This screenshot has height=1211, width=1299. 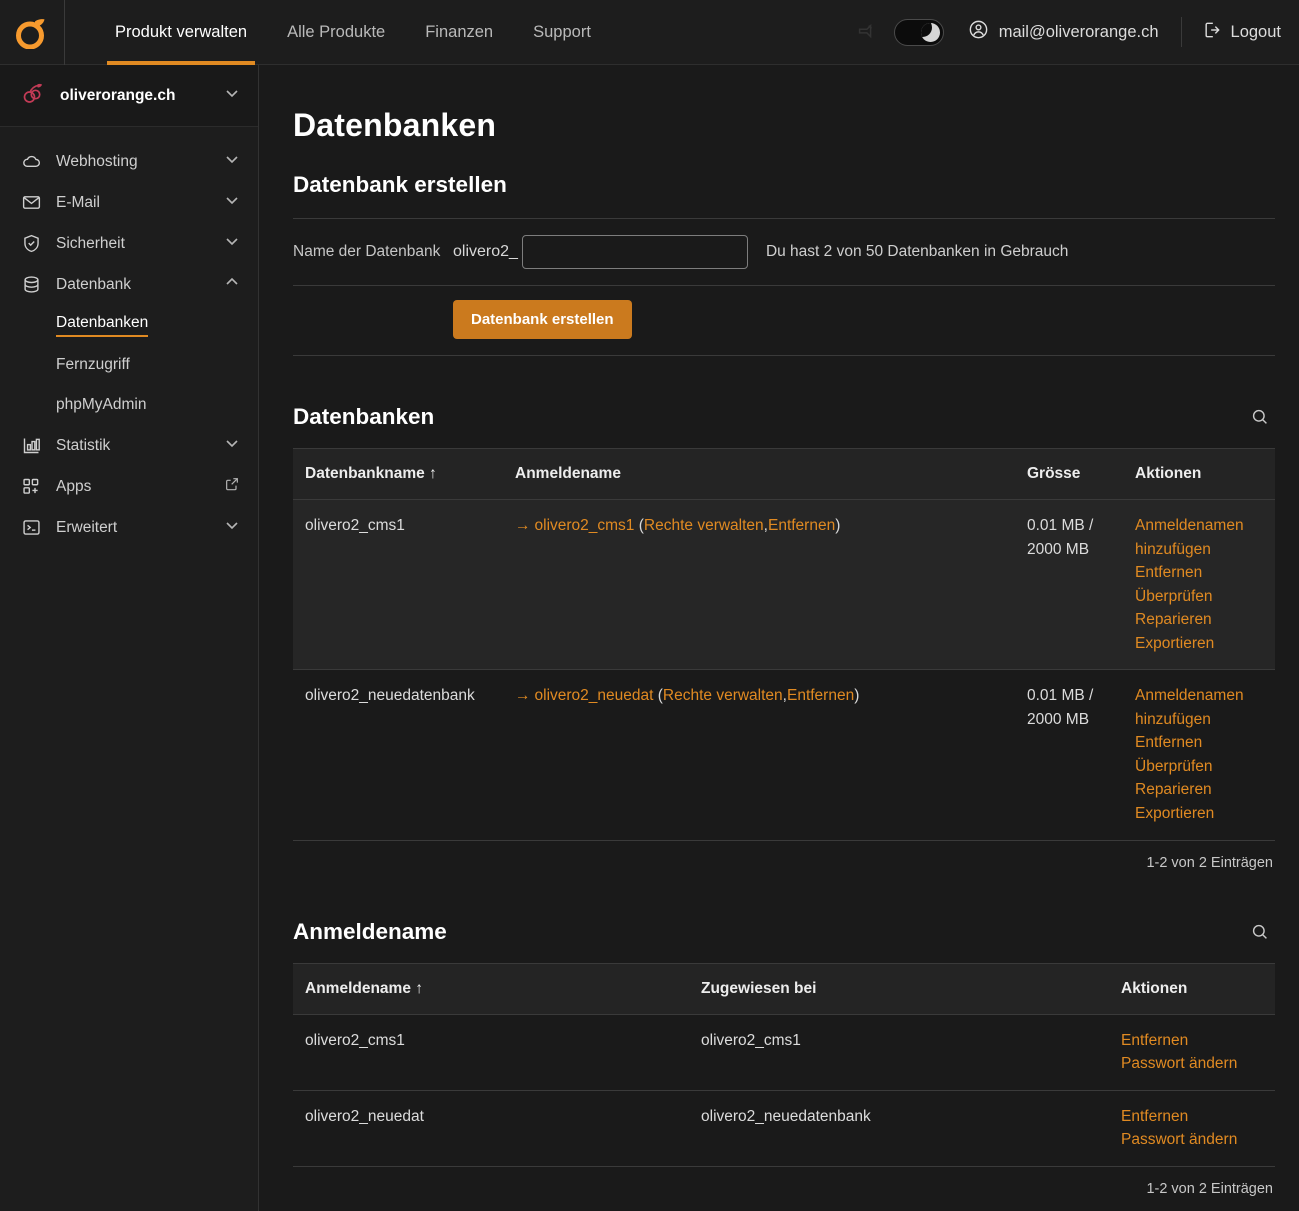 I want to click on nav-label: Alle Produkte, so click(x=336, y=31).